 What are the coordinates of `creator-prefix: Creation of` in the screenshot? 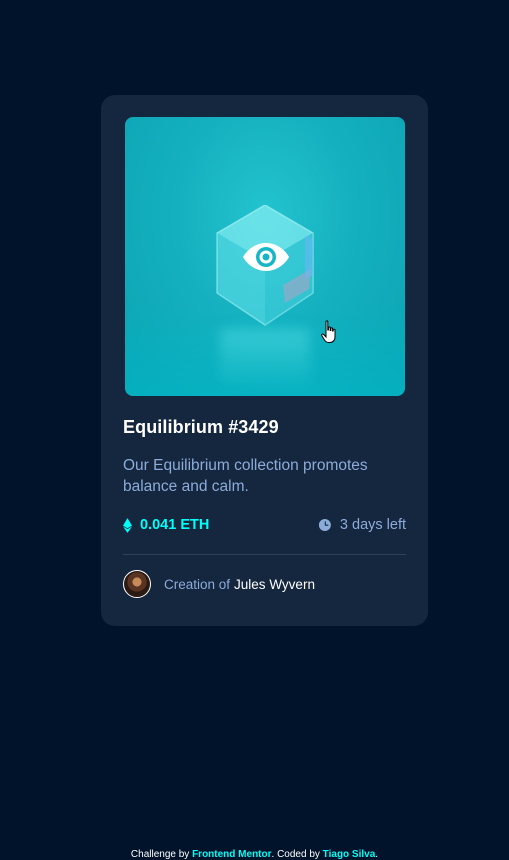 It's located at (197, 584).